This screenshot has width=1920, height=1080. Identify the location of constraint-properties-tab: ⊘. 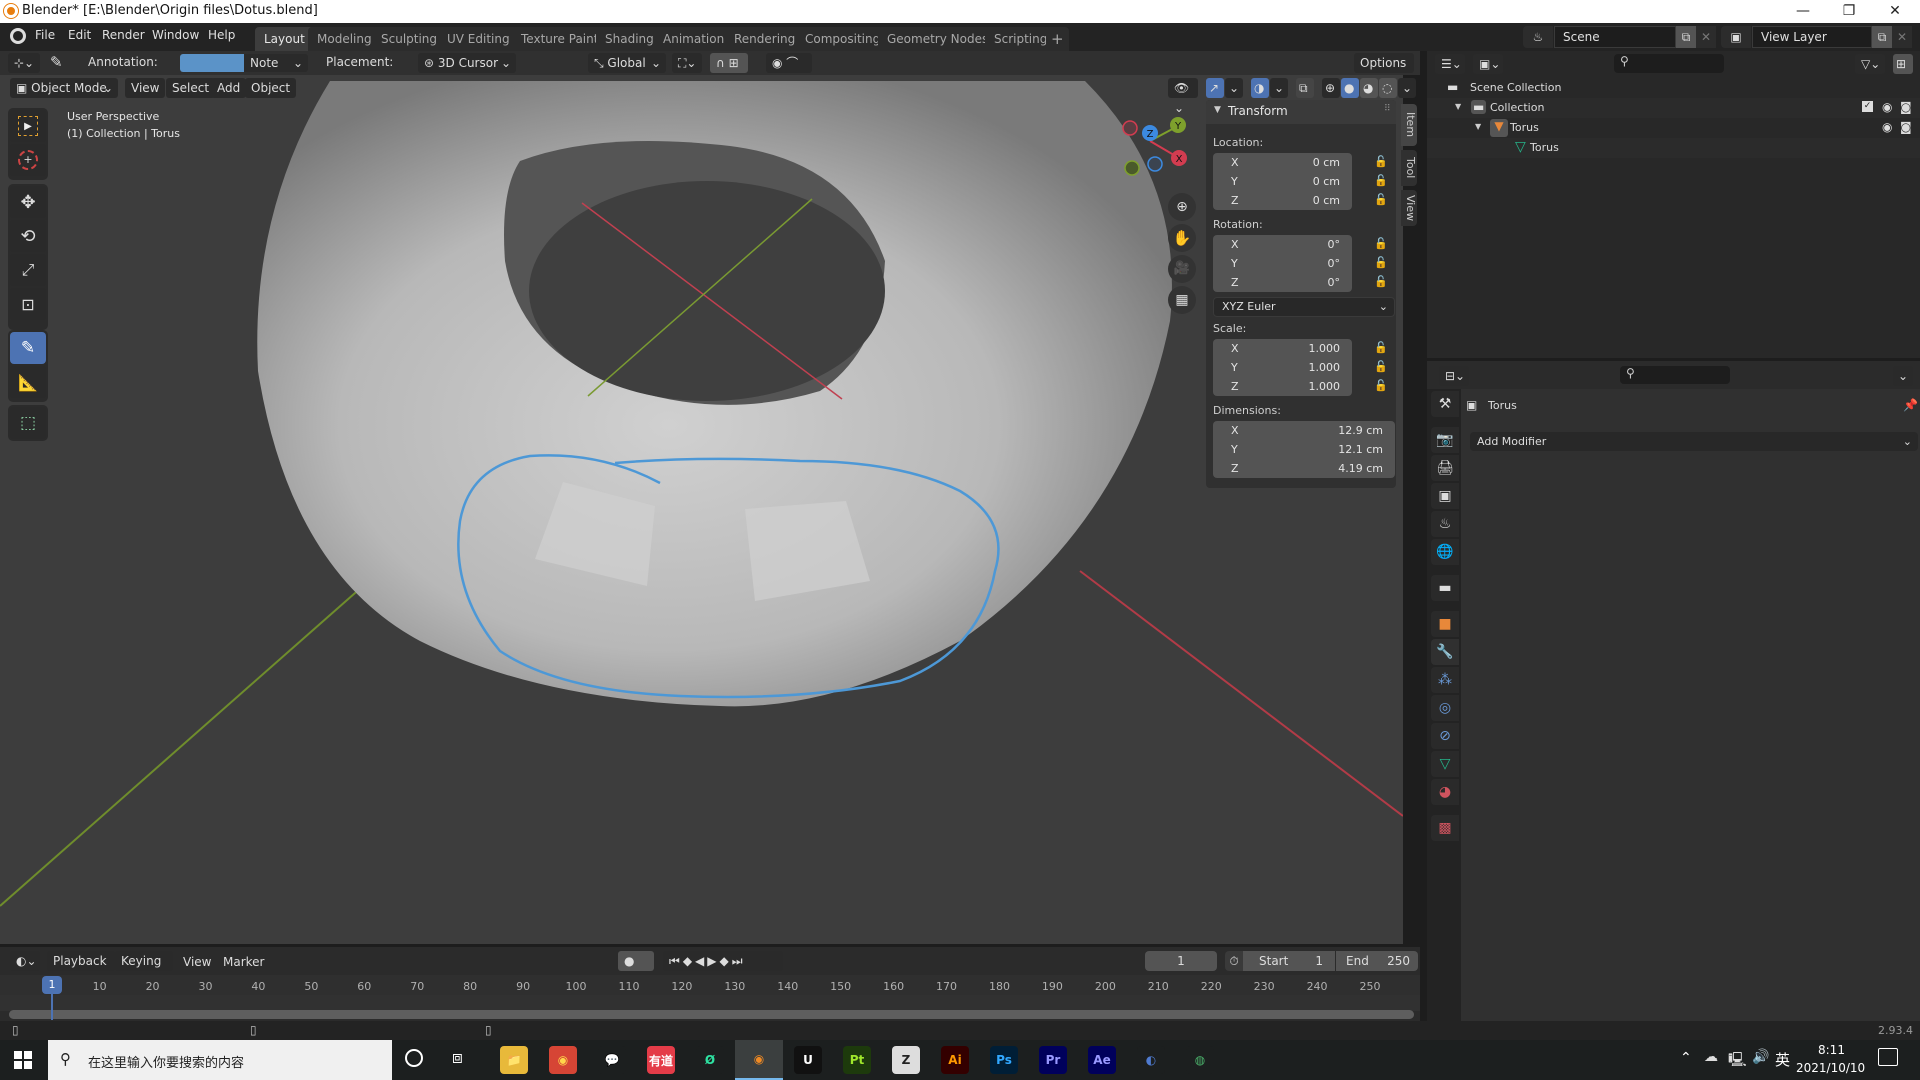
(1445, 736).